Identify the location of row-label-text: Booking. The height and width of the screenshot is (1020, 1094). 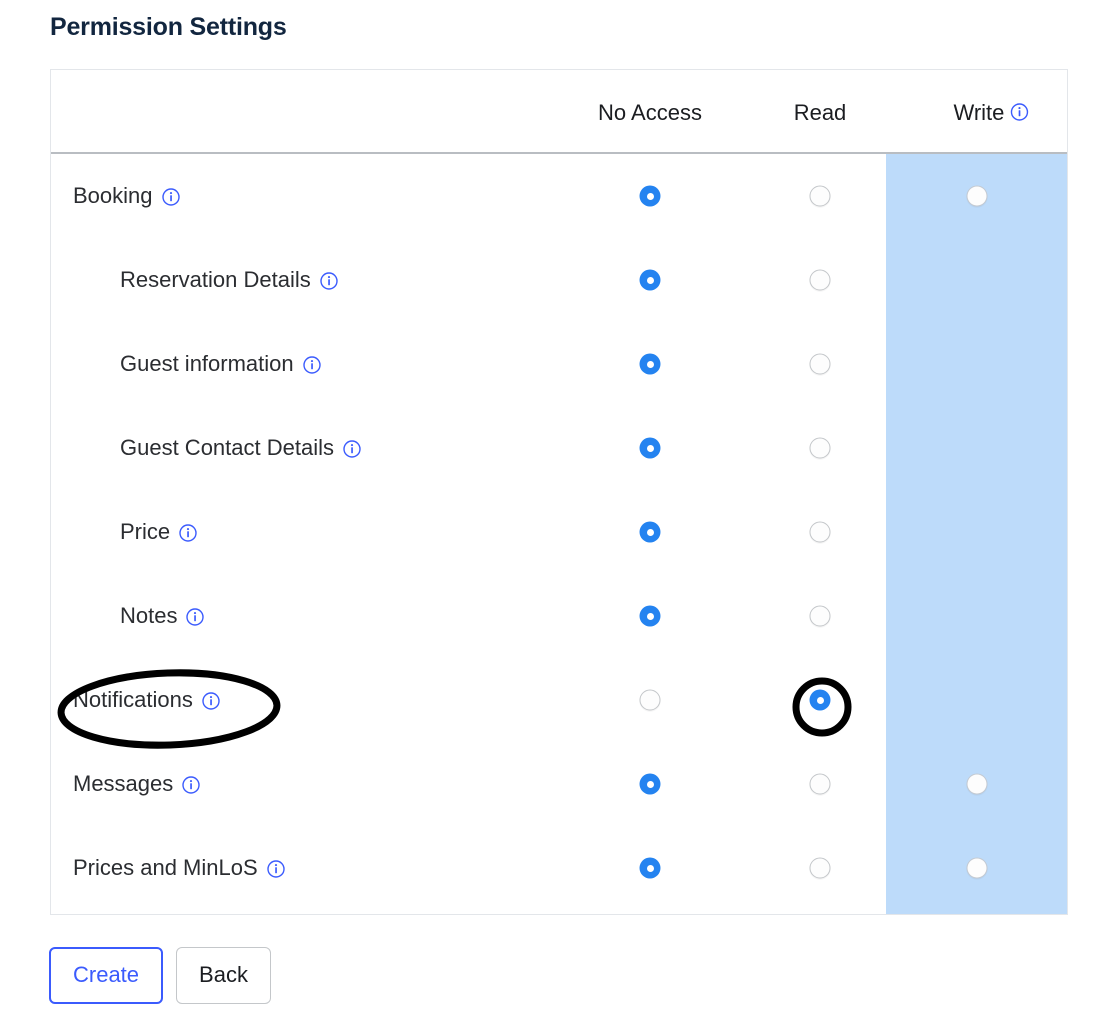
(113, 195).